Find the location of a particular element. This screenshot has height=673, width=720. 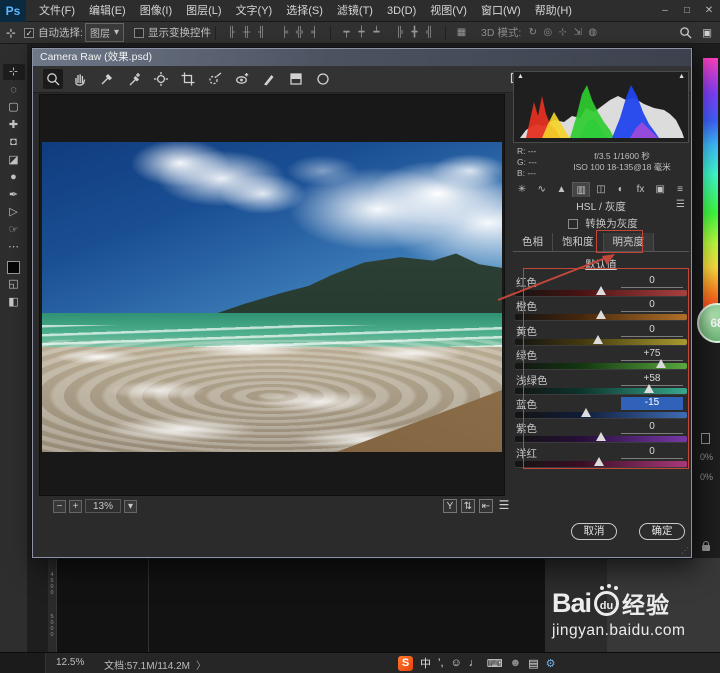

slider-yellow-track is located at coordinates (601, 339).